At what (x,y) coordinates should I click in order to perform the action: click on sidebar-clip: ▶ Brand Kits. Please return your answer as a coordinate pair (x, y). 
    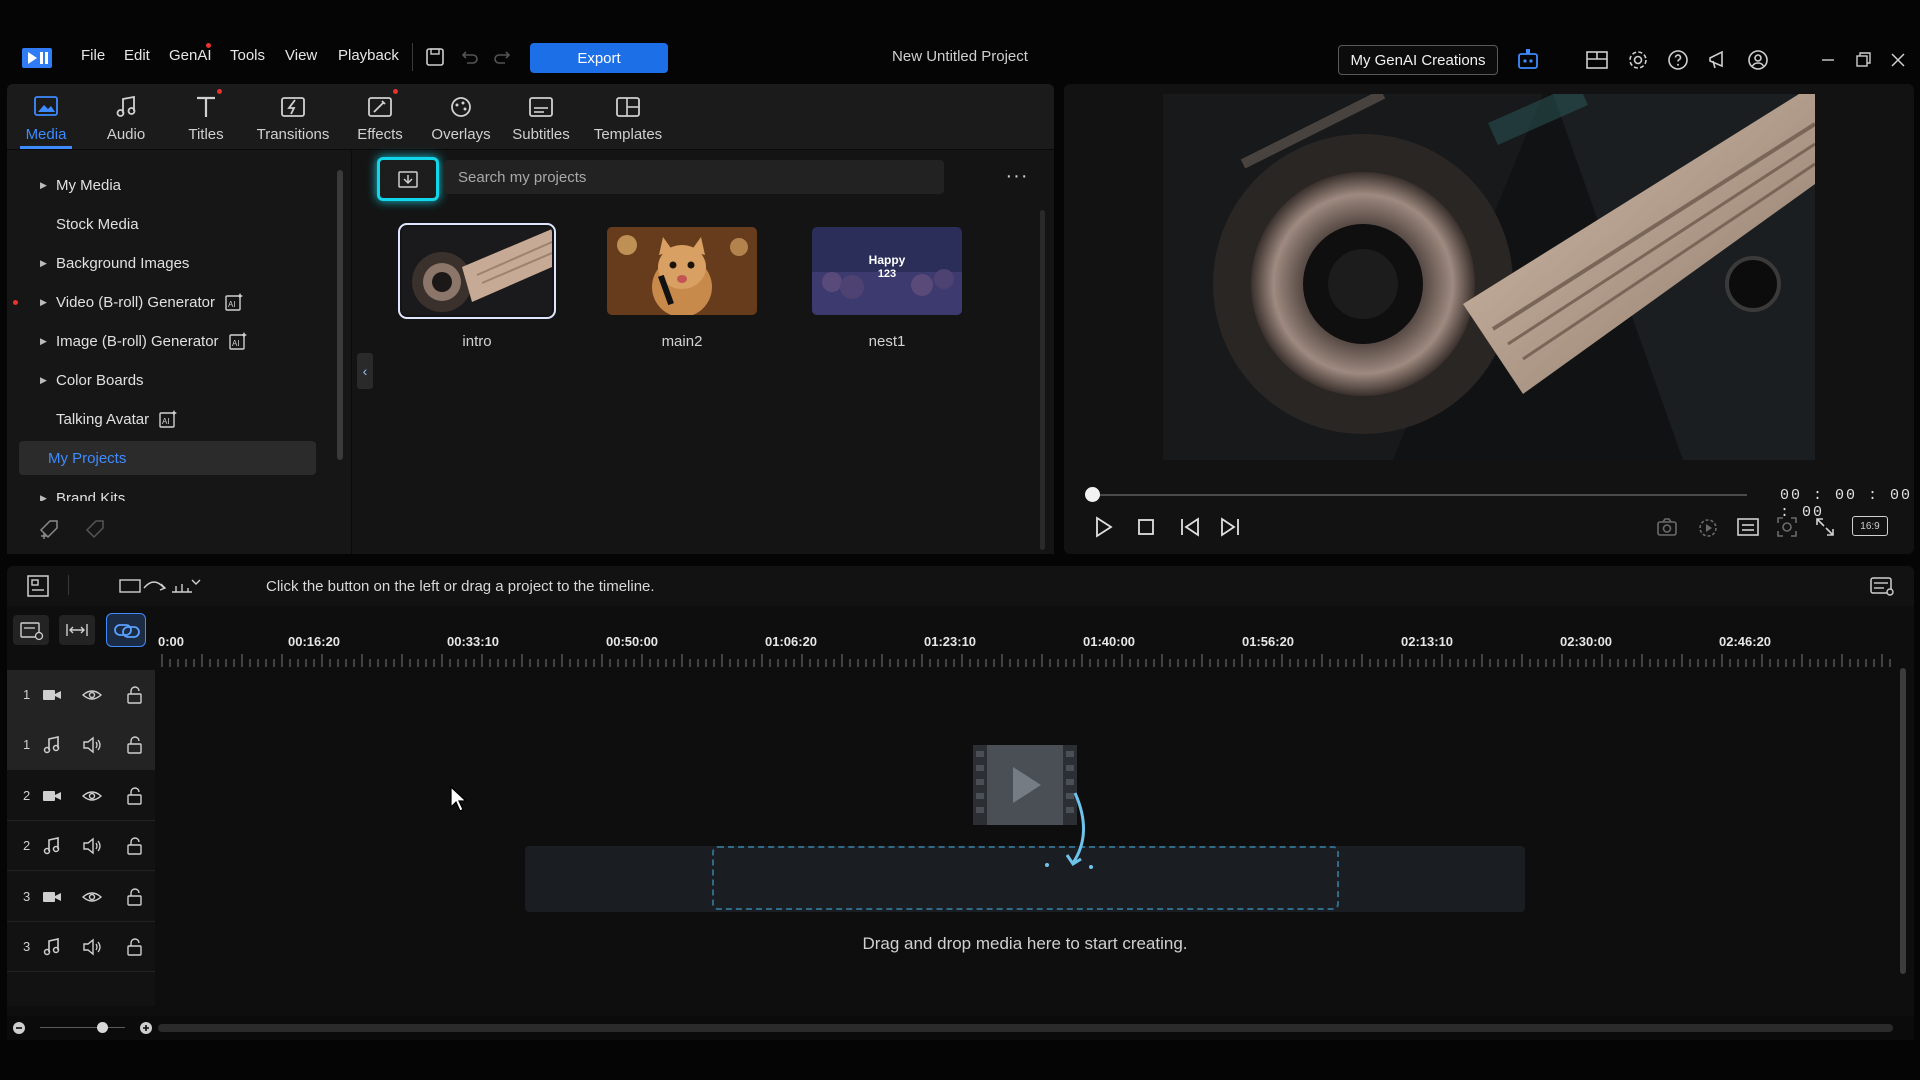
    Looking at the image, I should click on (172, 491).